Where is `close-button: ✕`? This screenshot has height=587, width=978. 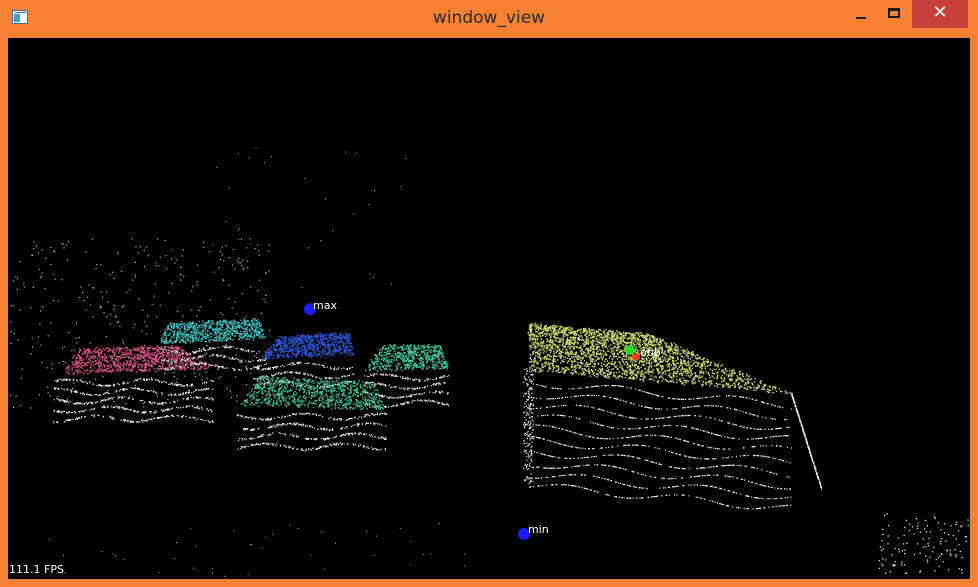 close-button: ✕ is located at coordinates (940, 14).